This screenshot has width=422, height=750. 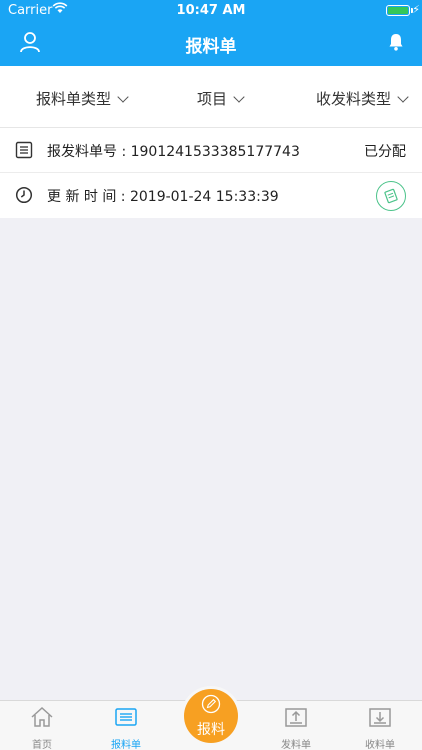 What do you see at coordinates (163, 197) in the screenshot?
I see `record-updated-time: 更 新 时 间 : 2019-01-24 15:33:39` at bounding box center [163, 197].